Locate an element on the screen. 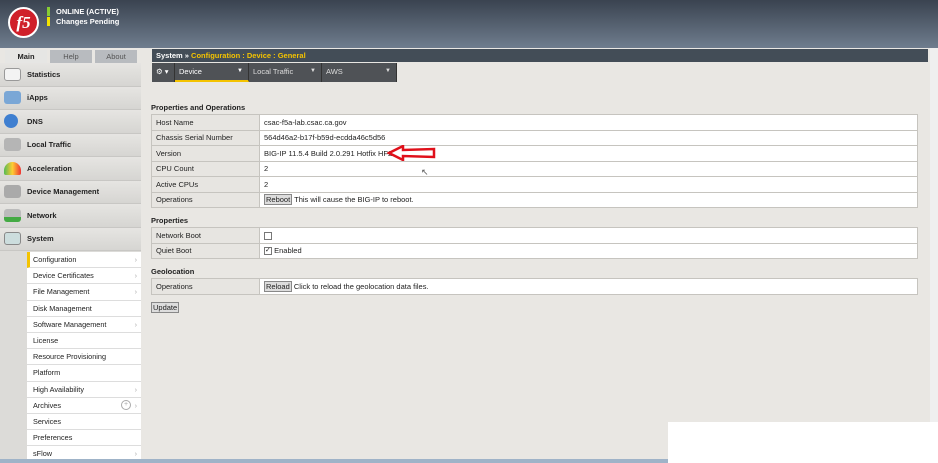 The image size is (938, 463). nav-device-management: Device Management is located at coordinates (70, 192).